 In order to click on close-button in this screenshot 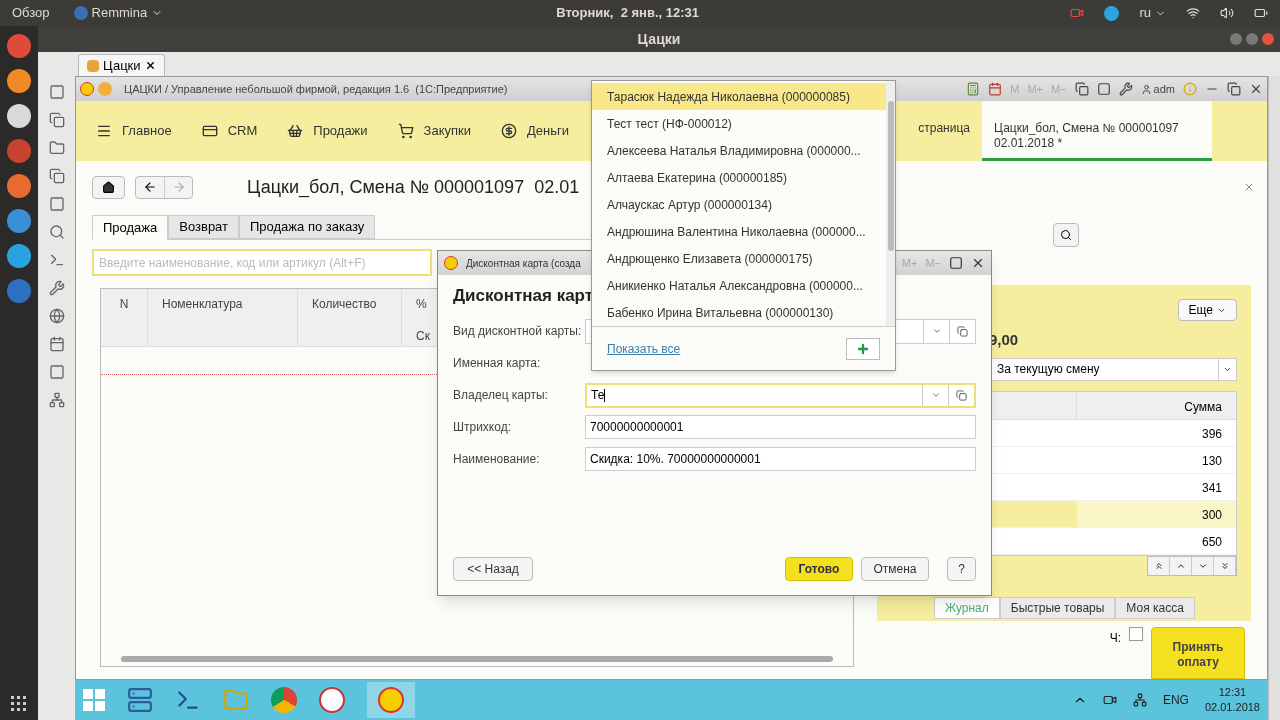, I will do `click(1249, 187)`.